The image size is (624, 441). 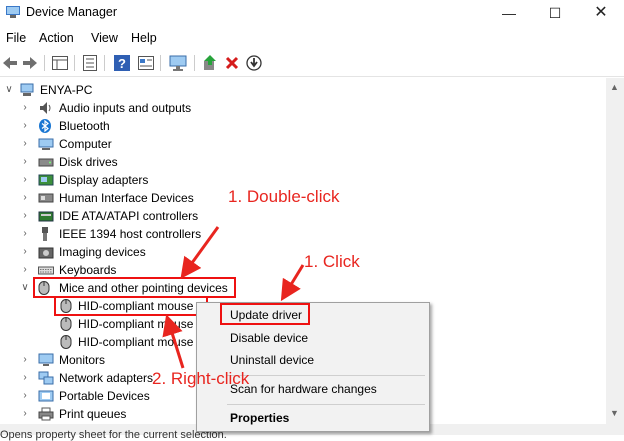 What do you see at coordinates (303, 389) in the screenshot?
I see `menu-scan-hardware: Scan for hardware changes` at bounding box center [303, 389].